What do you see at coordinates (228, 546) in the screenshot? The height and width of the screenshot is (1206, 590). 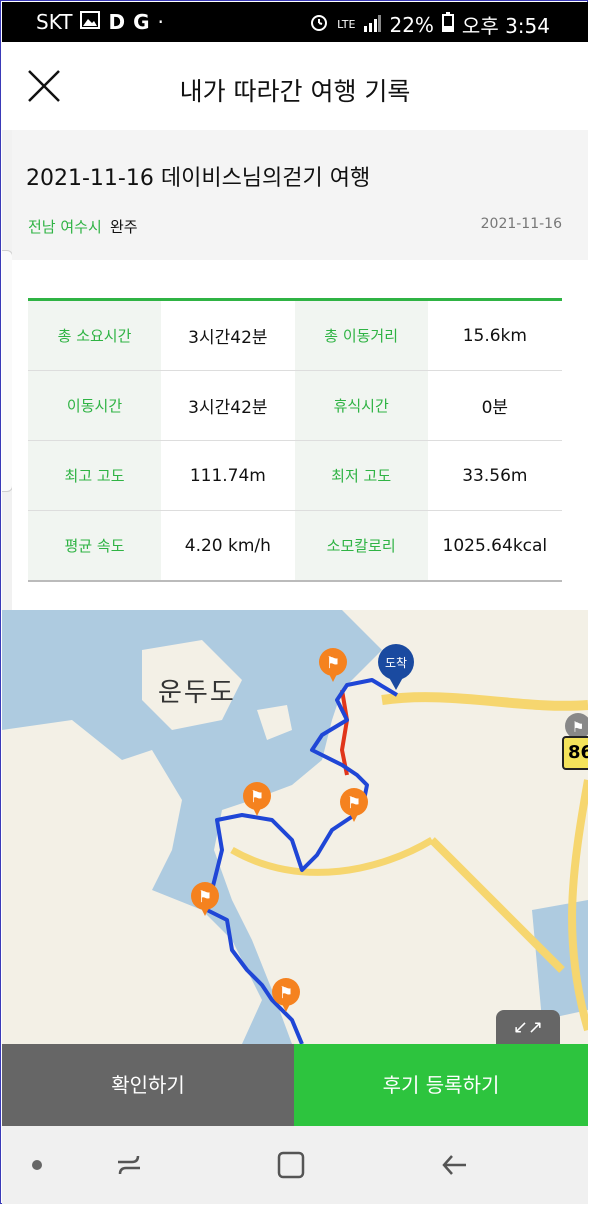 I see `stat-value: 4.20 km/h` at bounding box center [228, 546].